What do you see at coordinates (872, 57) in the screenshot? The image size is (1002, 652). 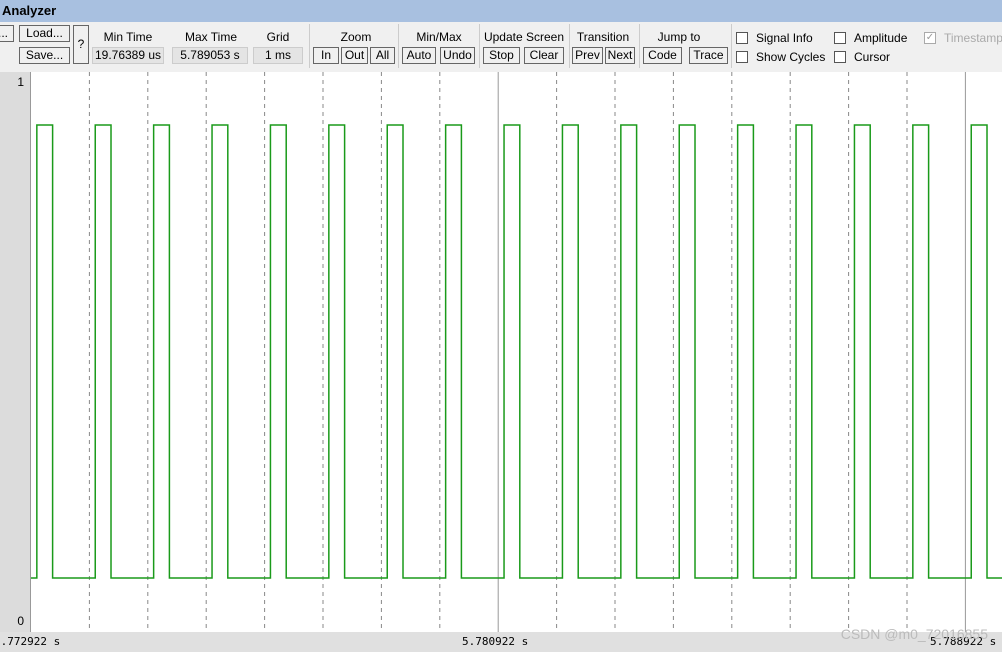 I see `cursor-label: Cursor` at bounding box center [872, 57].